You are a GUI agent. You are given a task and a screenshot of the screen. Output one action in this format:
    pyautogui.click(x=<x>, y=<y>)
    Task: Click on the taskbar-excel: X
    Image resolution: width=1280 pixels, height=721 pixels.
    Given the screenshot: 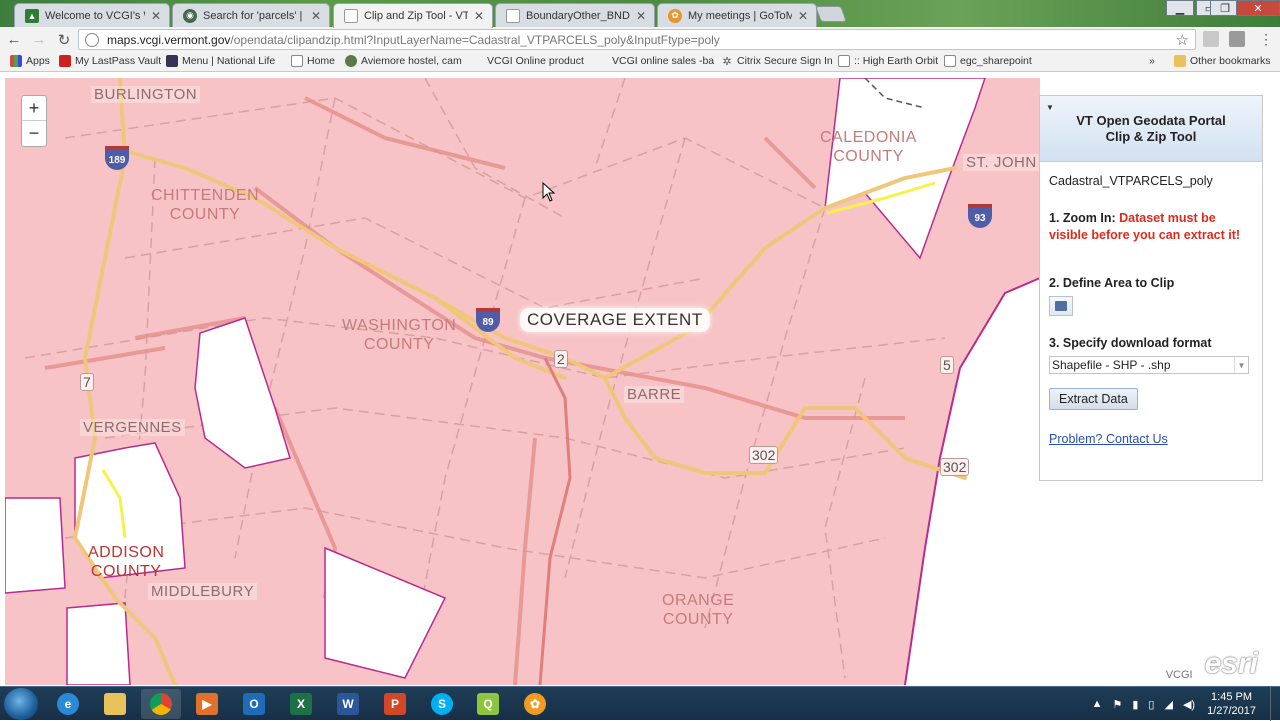 What is the action you would take?
    pyautogui.click(x=301, y=704)
    